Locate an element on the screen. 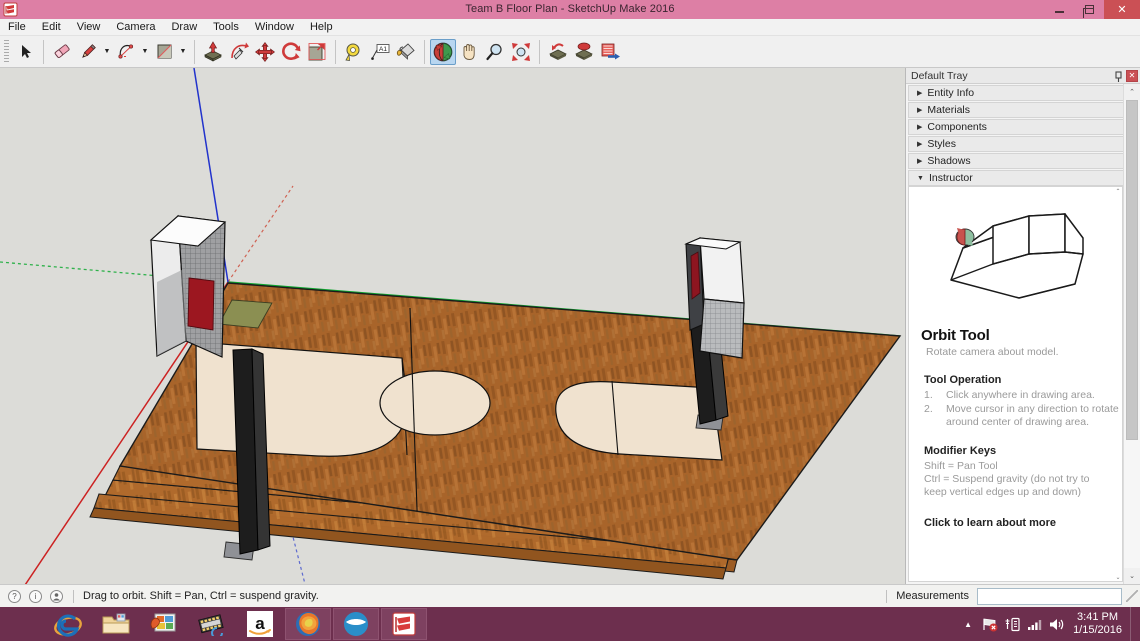 This screenshot has height=641, width=1140. pan-tool-button is located at coordinates (469, 52).